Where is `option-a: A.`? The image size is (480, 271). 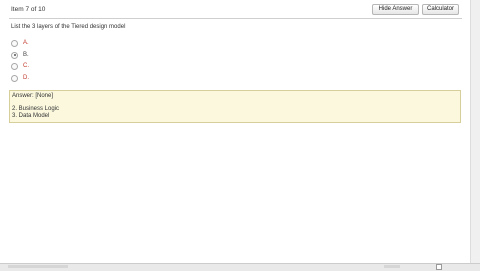 option-a: A. is located at coordinates (71, 43).